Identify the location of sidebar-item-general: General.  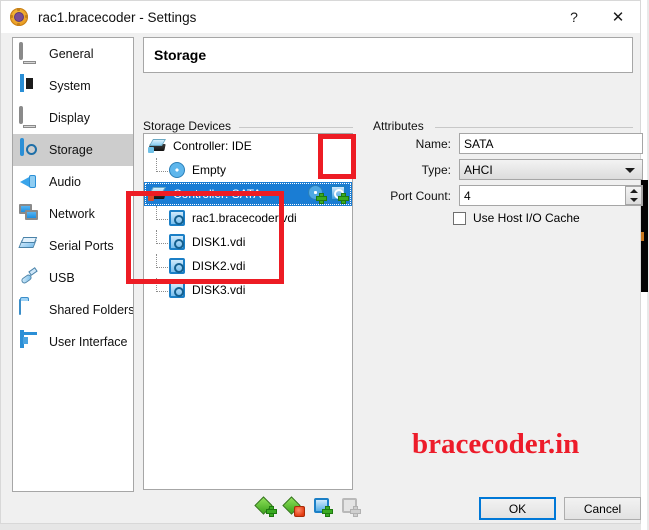
(73, 54).